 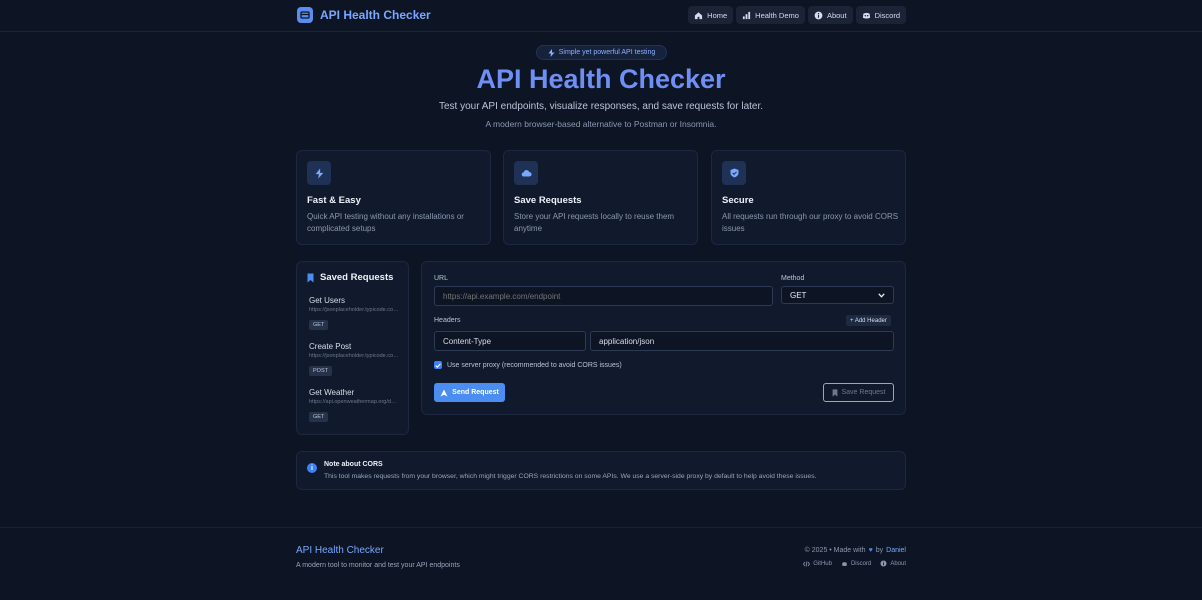 I want to click on nav-health-demo: Health Demo, so click(x=770, y=15).